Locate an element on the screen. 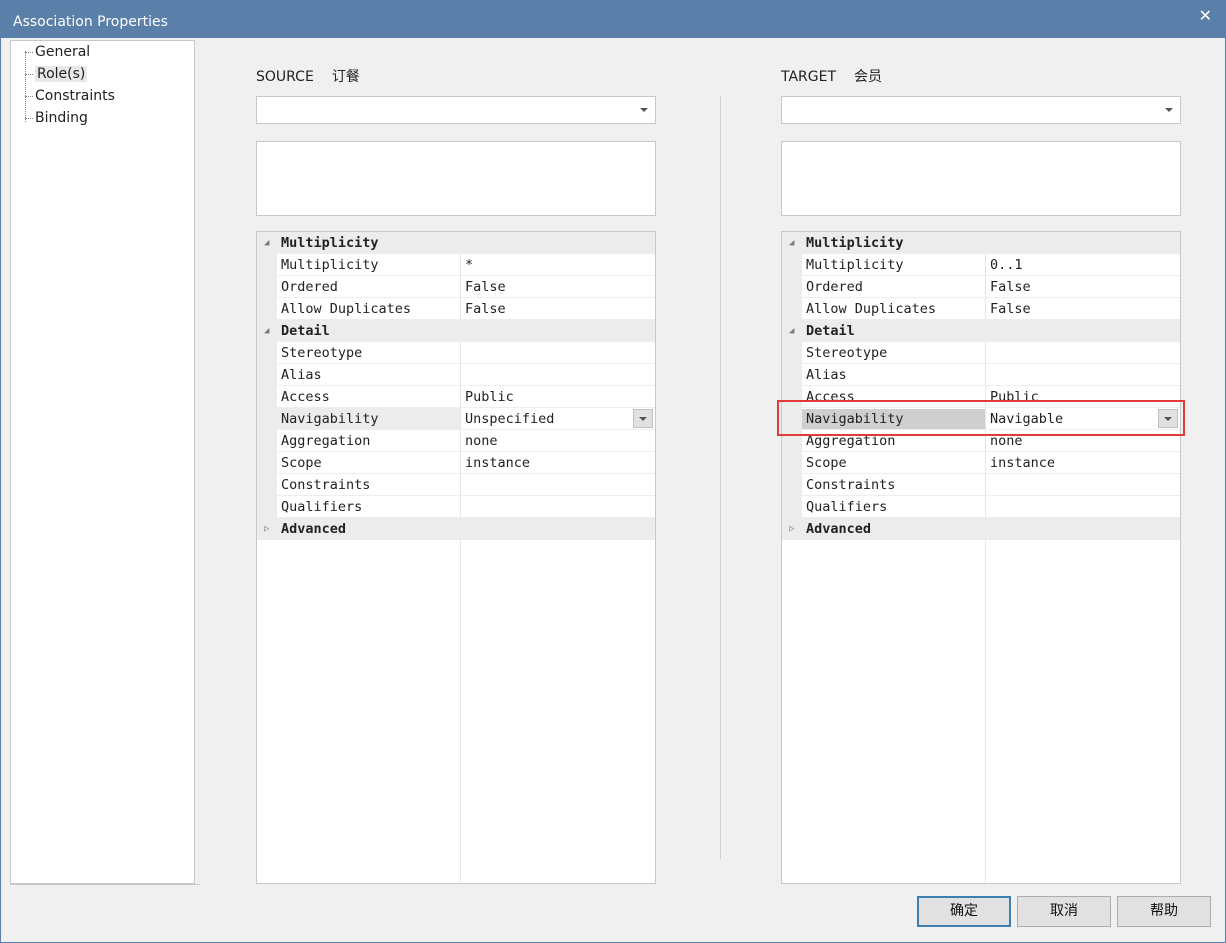 This screenshot has height=943, width=1226. nav-item-roles: Role(s) is located at coordinates (55, 74).